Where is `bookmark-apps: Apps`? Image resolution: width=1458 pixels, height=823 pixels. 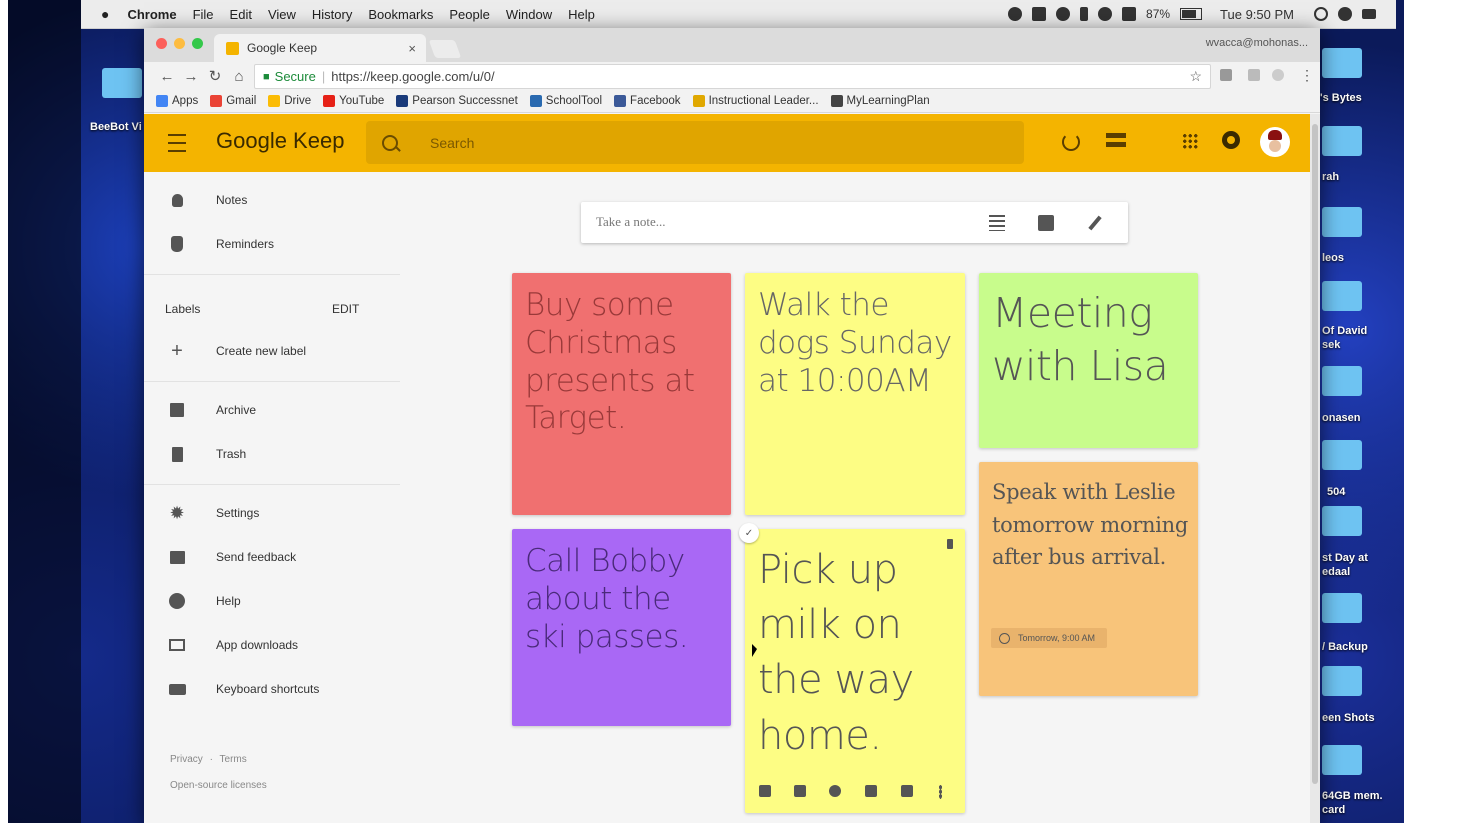 bookmark-apps: Apps is located at coordinates (177, 101).